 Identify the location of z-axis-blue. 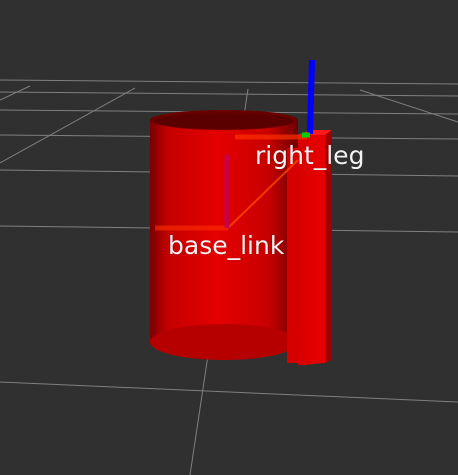
(311, 97).